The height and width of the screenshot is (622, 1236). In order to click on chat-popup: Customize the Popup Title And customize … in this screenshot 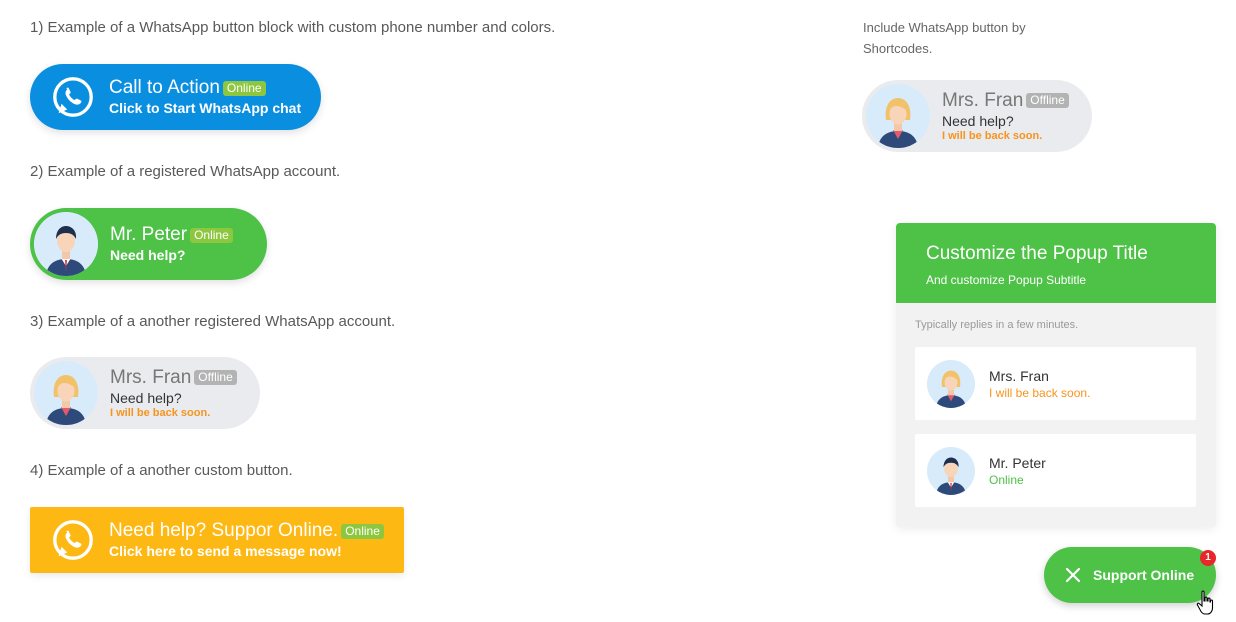, I will do `click(1056, 375)`.